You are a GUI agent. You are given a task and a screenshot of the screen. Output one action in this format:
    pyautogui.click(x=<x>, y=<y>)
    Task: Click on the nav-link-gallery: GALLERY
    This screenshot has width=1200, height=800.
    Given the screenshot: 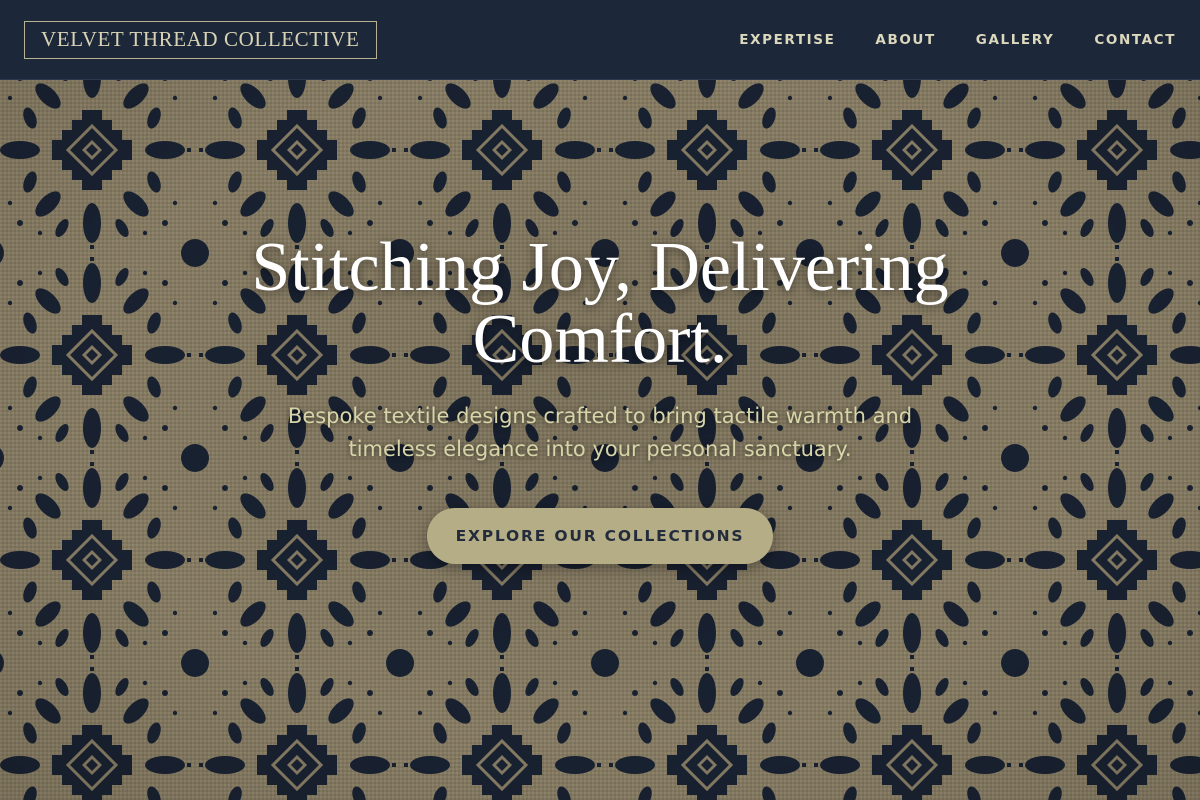 What is the action you would take?
    pyautogui.click(x=1015, y=40)
    